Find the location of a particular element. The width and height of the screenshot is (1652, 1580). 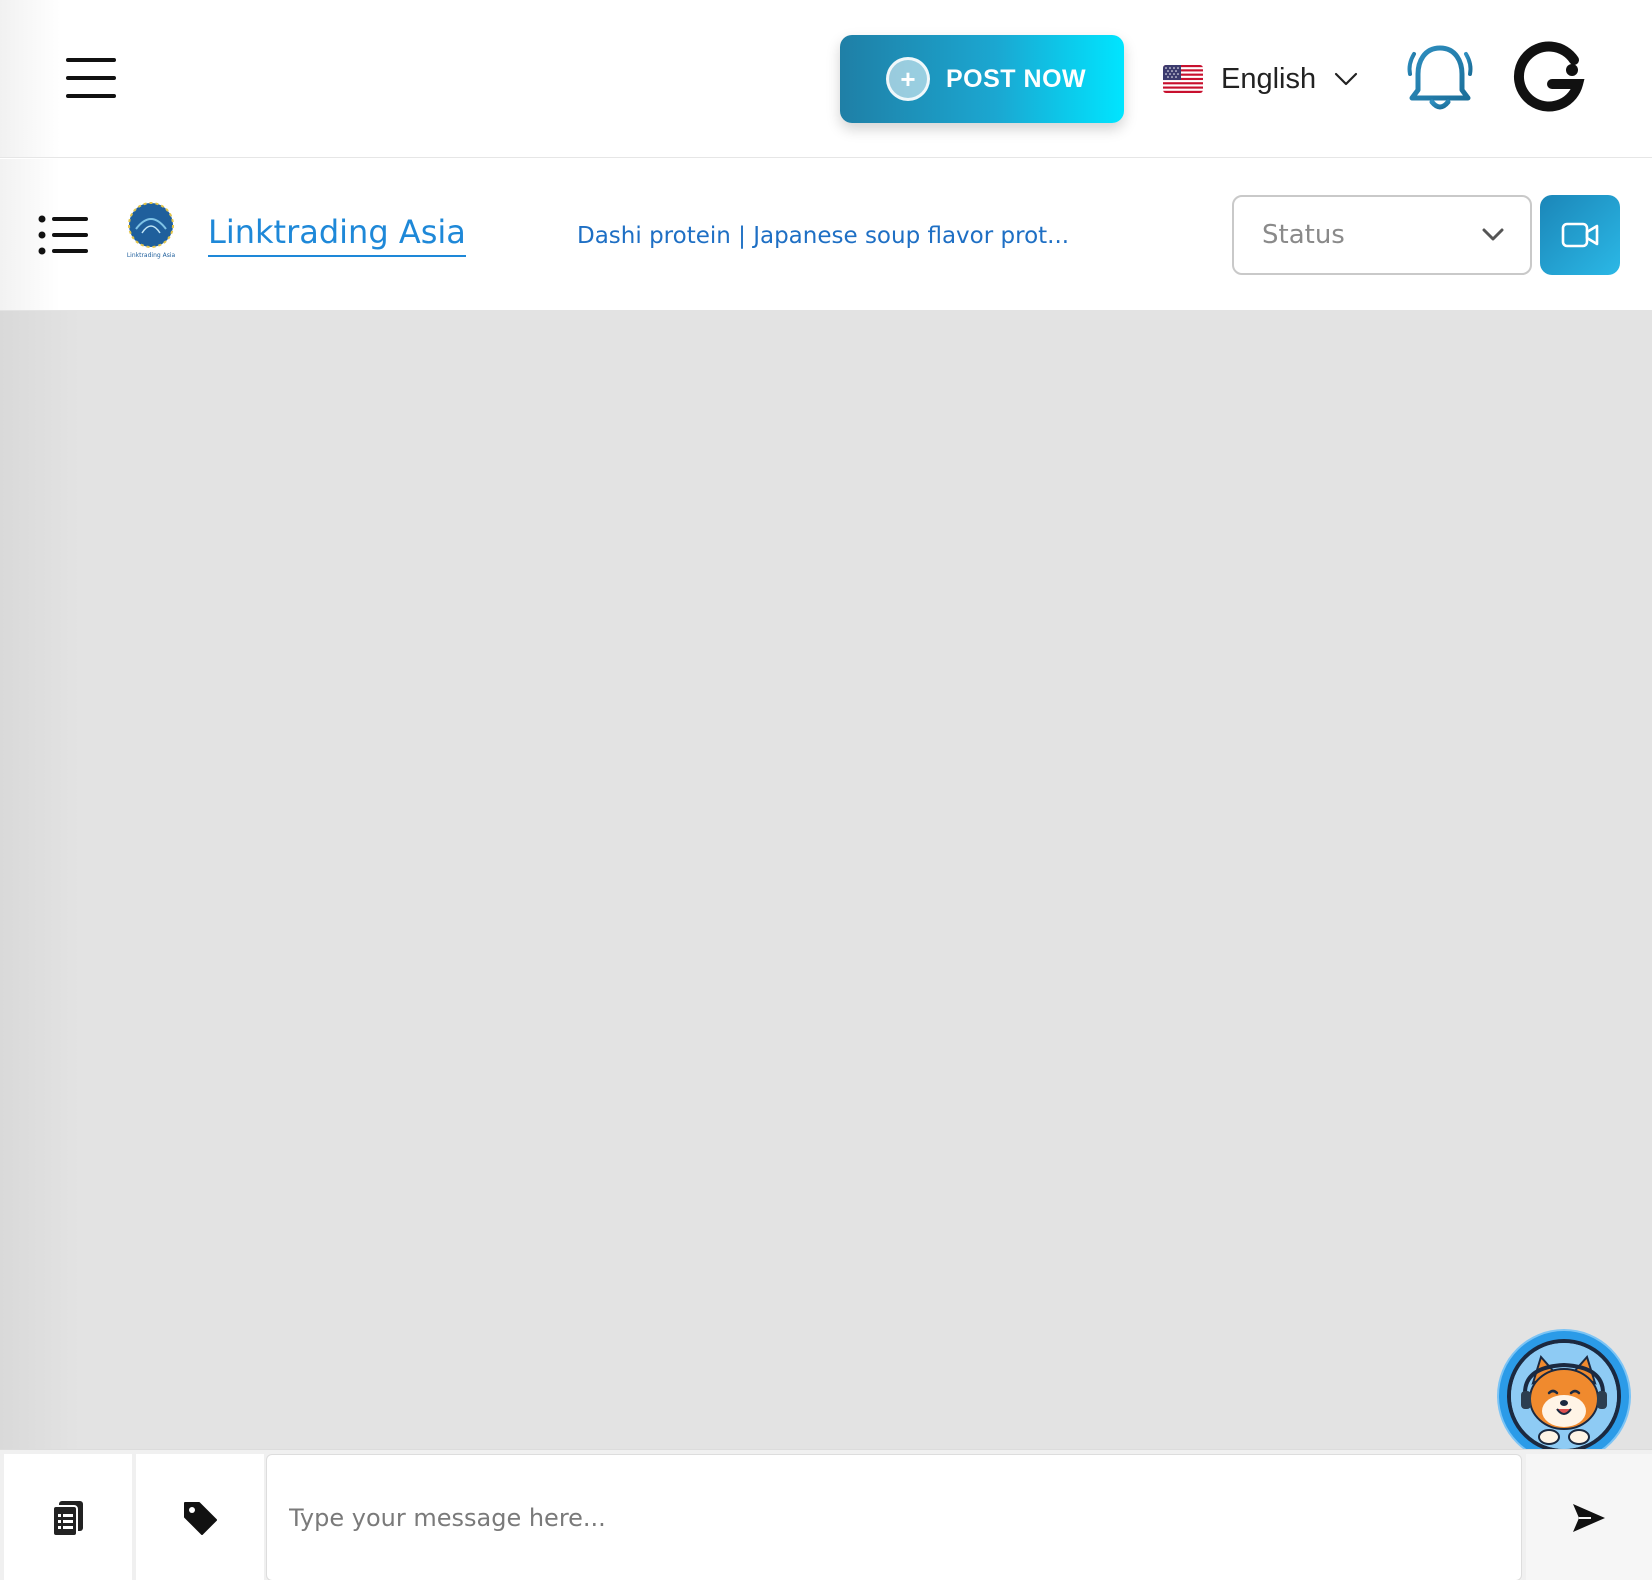

us-flag-icon is located at coordinates (1183, 79).